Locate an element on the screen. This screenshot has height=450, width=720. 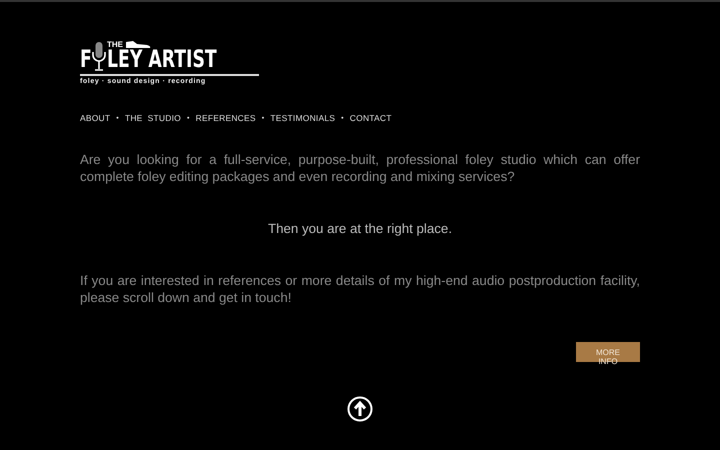
nav-link: CONTACT is located at coordinates (371, 118).